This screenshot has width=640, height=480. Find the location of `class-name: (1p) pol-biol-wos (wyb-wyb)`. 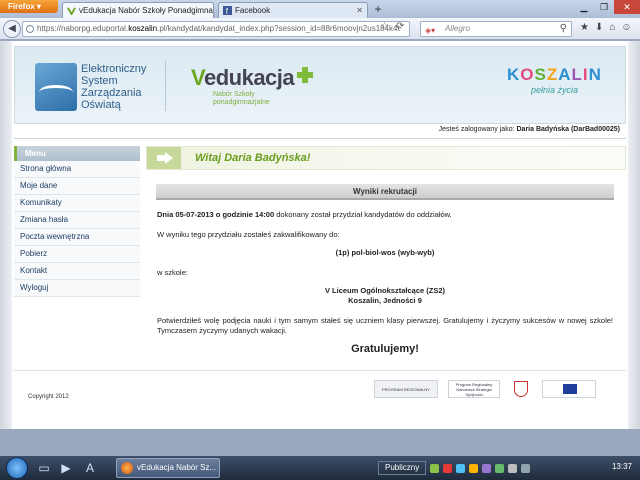

class-name: (1p) pol-biol-wos (wyb-wyb) is located at coordinates (385, 252).